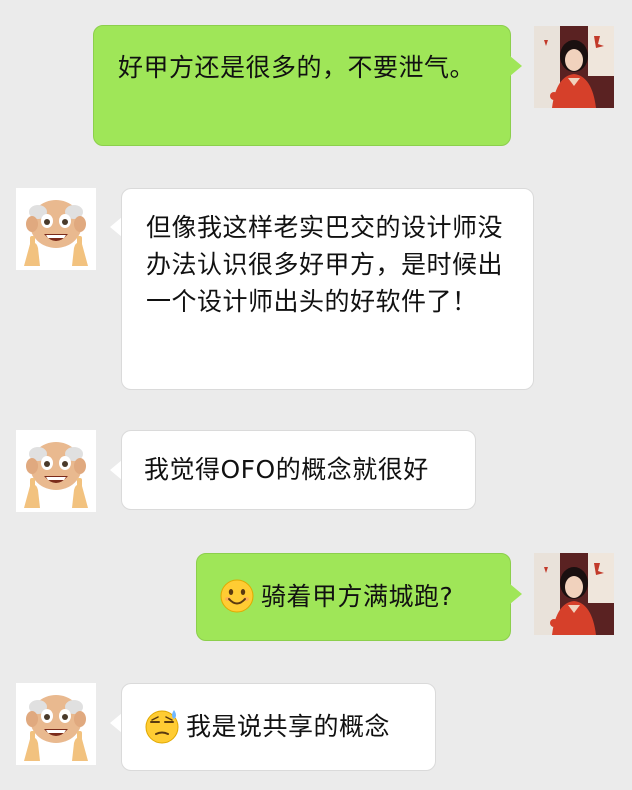  What do you see at coordinates (237, 596) in the screenshot?
I see `smiling-face-emoji-icon` at bounding box center [237, 596].